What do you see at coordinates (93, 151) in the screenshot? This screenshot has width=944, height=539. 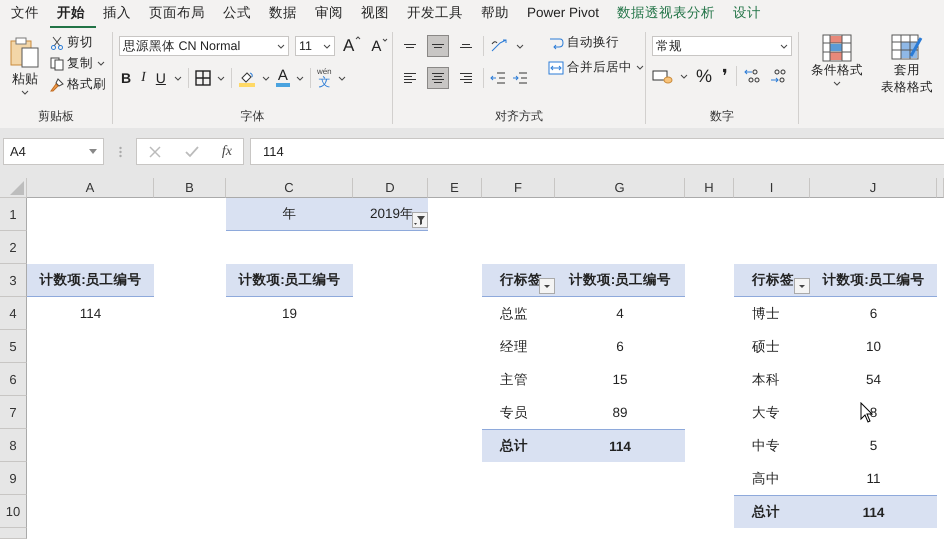 I see `dropdown-arrow-icon` at bounding box center [93, 151].